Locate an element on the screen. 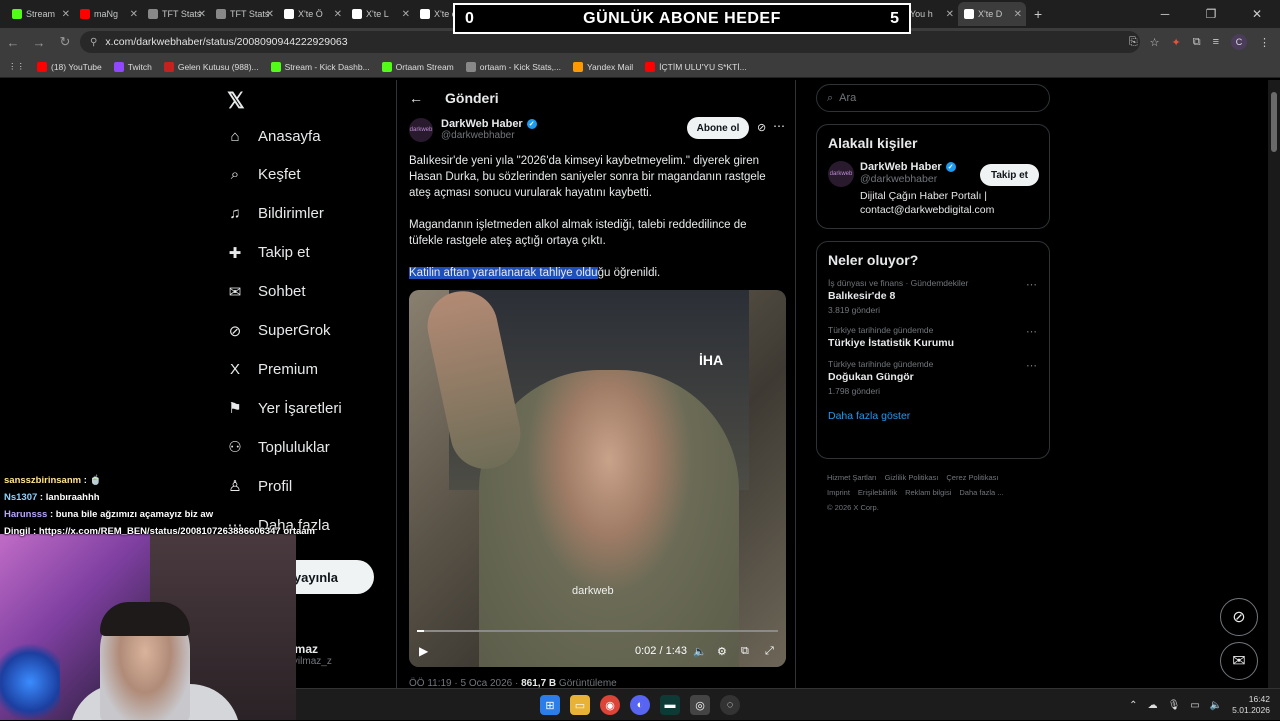 The image size is (1280, 721). related-avatar: darkweb is located at coordinates (841, 174).